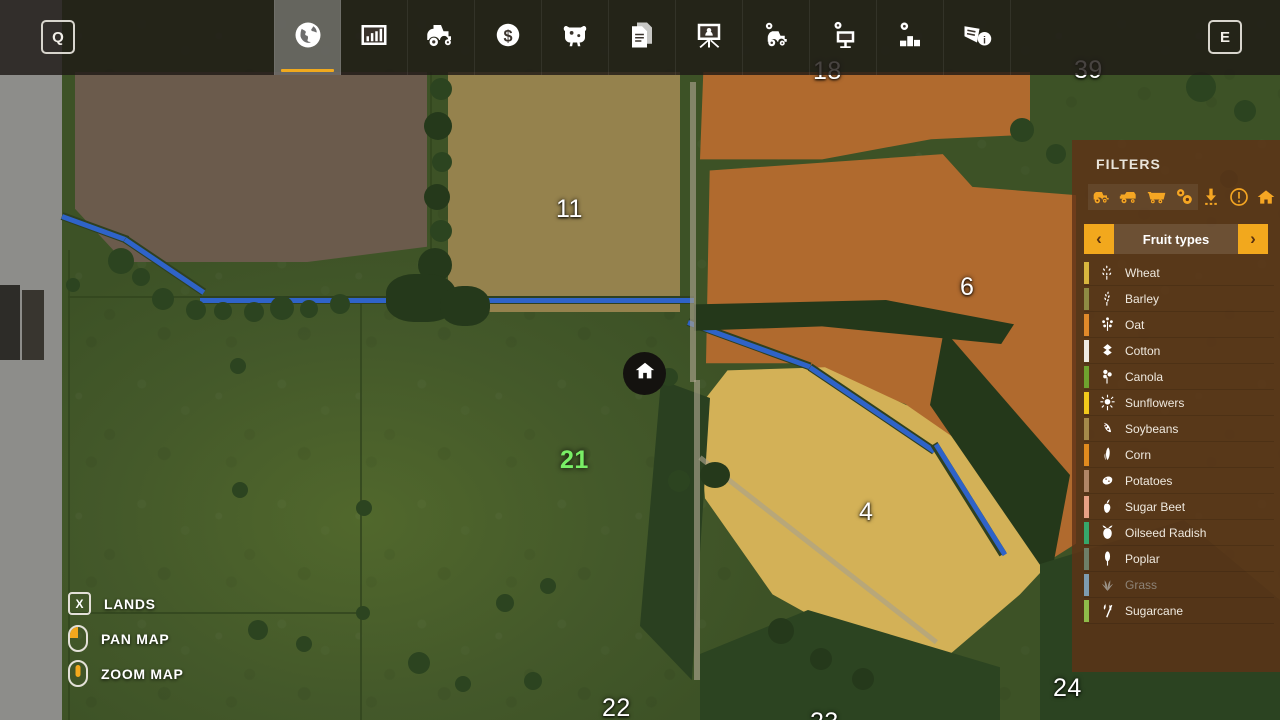  I want to click on bar-chart-icon, so click(374, 37).